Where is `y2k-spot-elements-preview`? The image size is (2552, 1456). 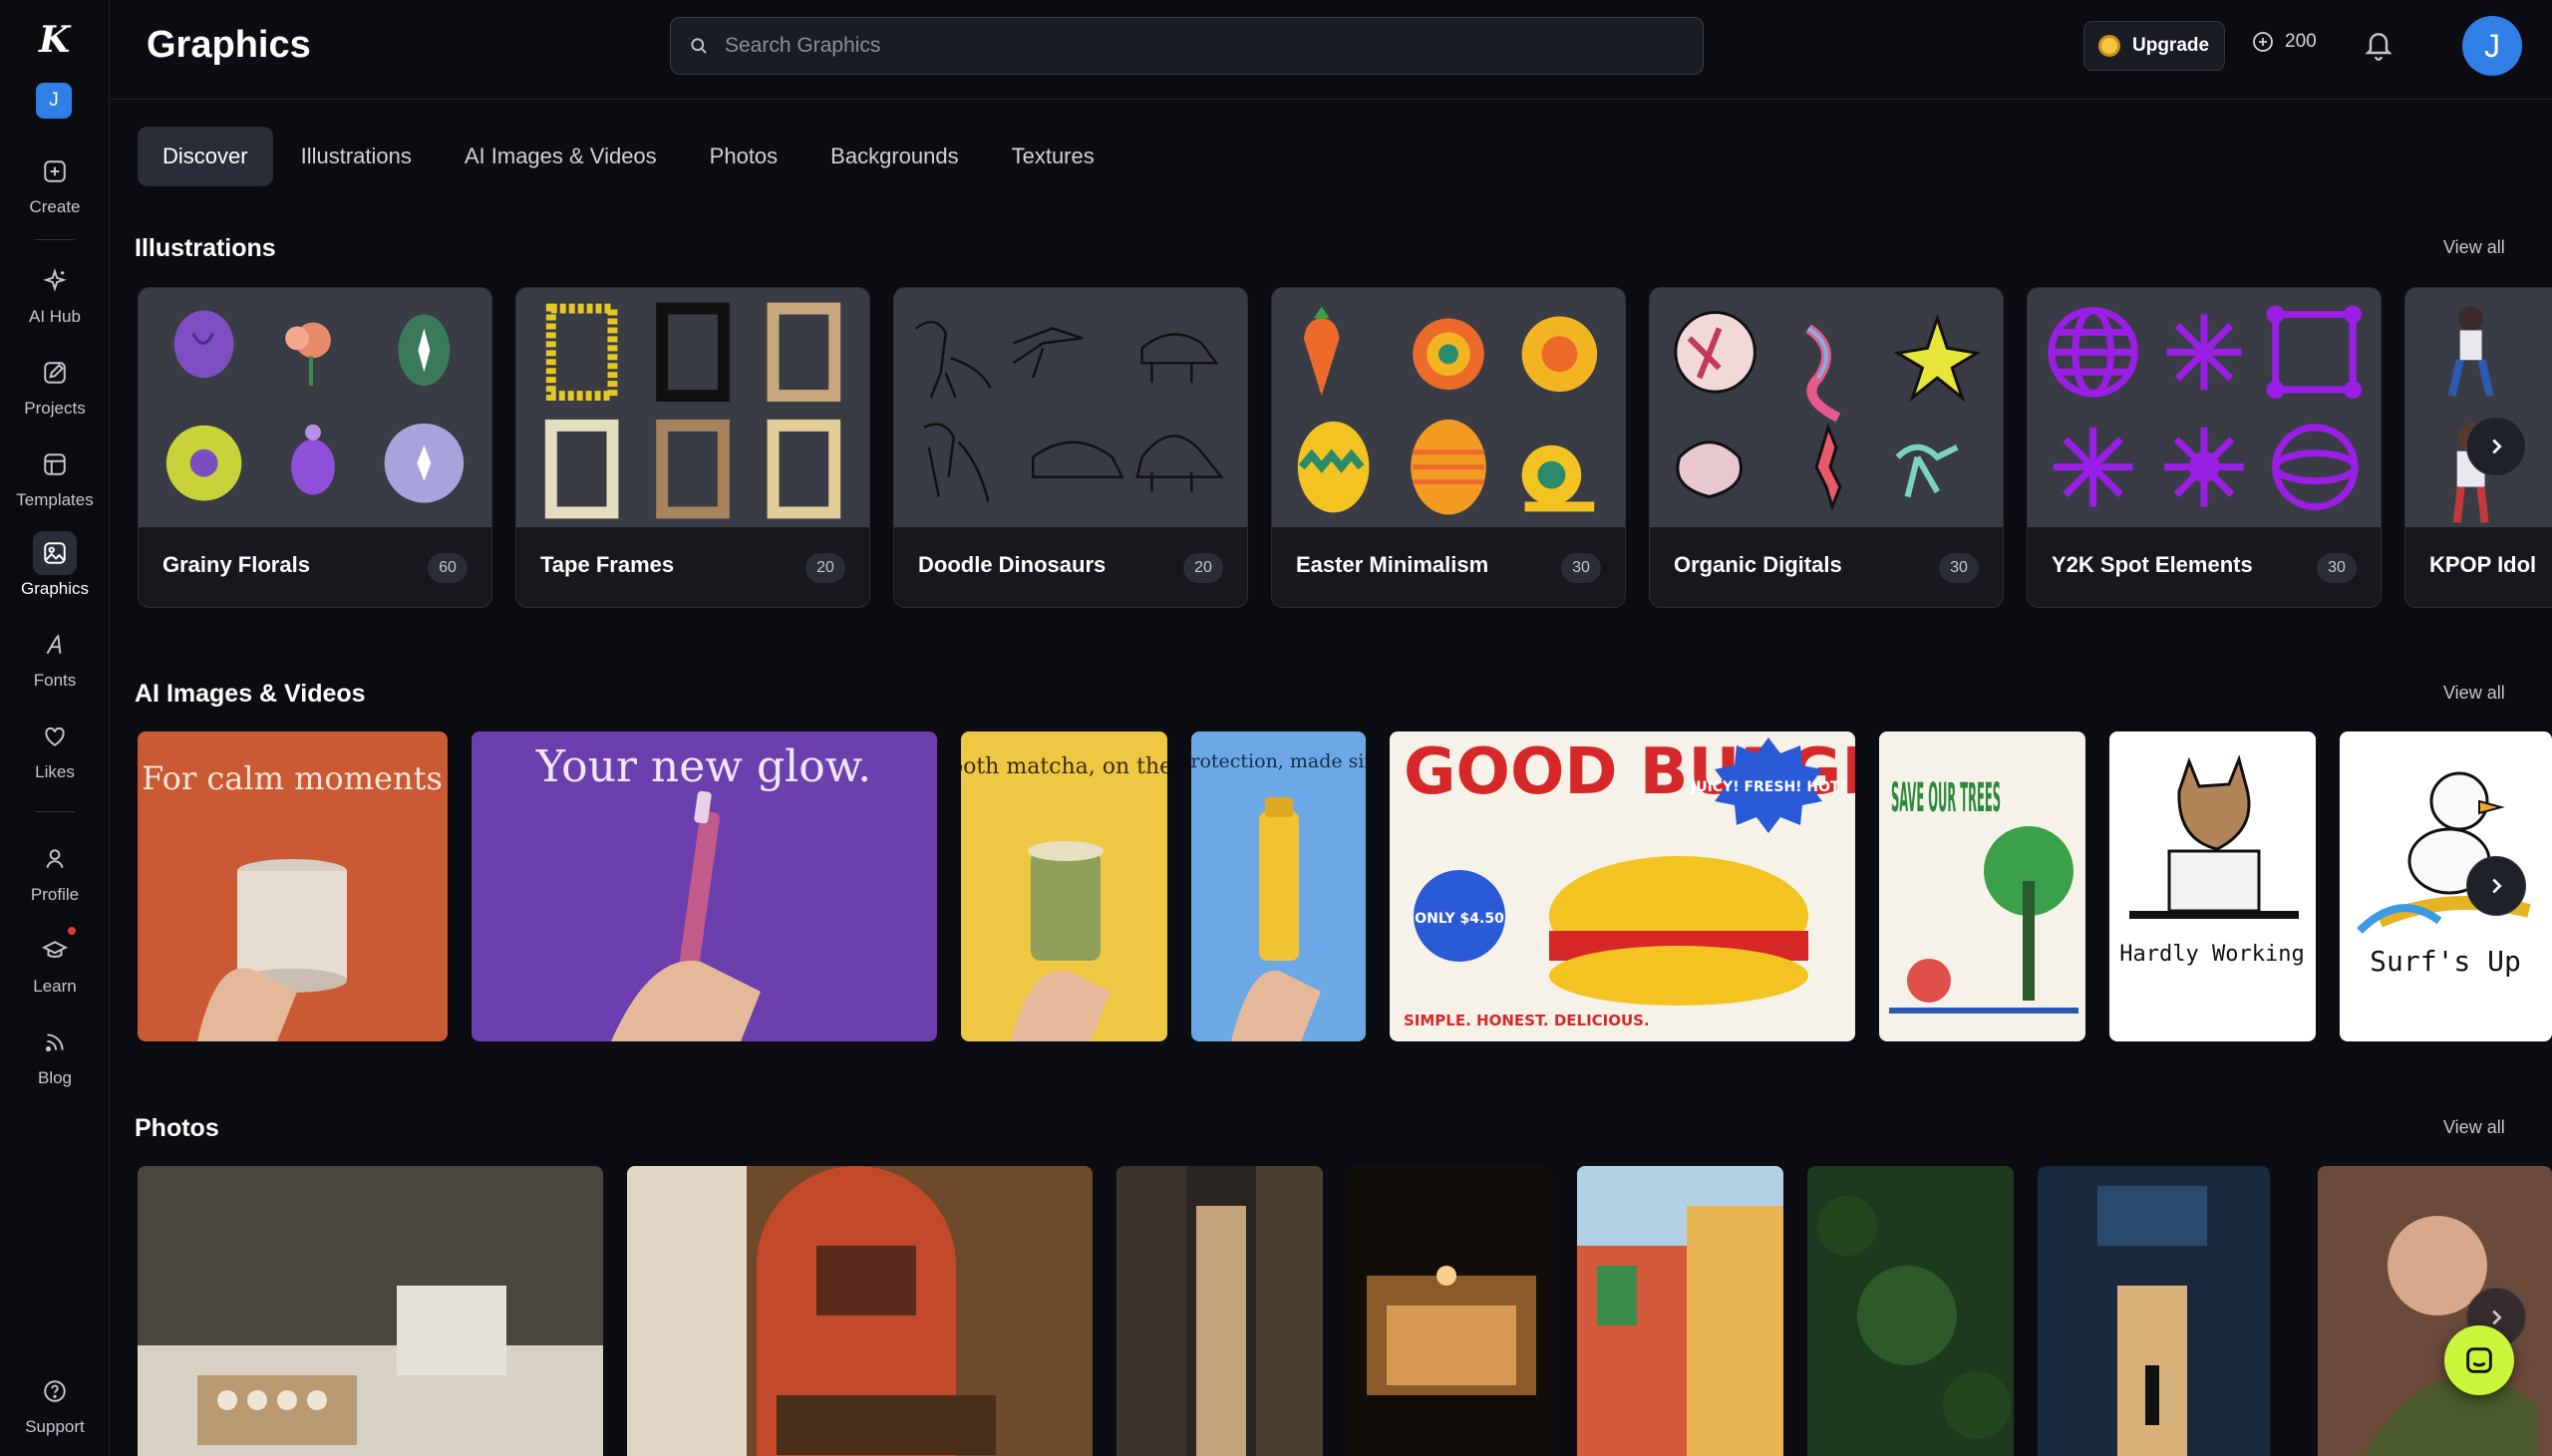 y2k-spot-elements-preview is located at coordinates (2204, 407).